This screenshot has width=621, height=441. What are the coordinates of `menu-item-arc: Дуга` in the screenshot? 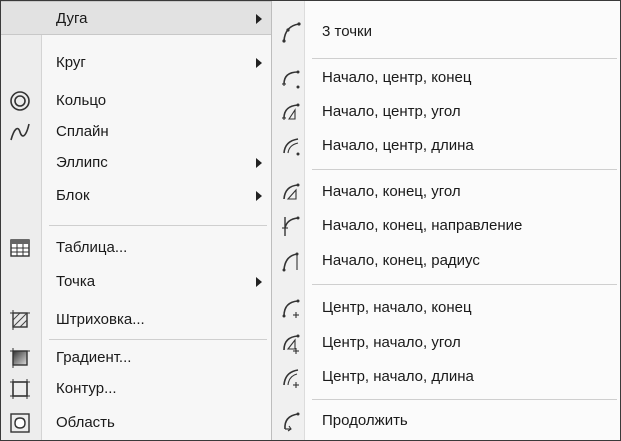 It's located at (136, 18).